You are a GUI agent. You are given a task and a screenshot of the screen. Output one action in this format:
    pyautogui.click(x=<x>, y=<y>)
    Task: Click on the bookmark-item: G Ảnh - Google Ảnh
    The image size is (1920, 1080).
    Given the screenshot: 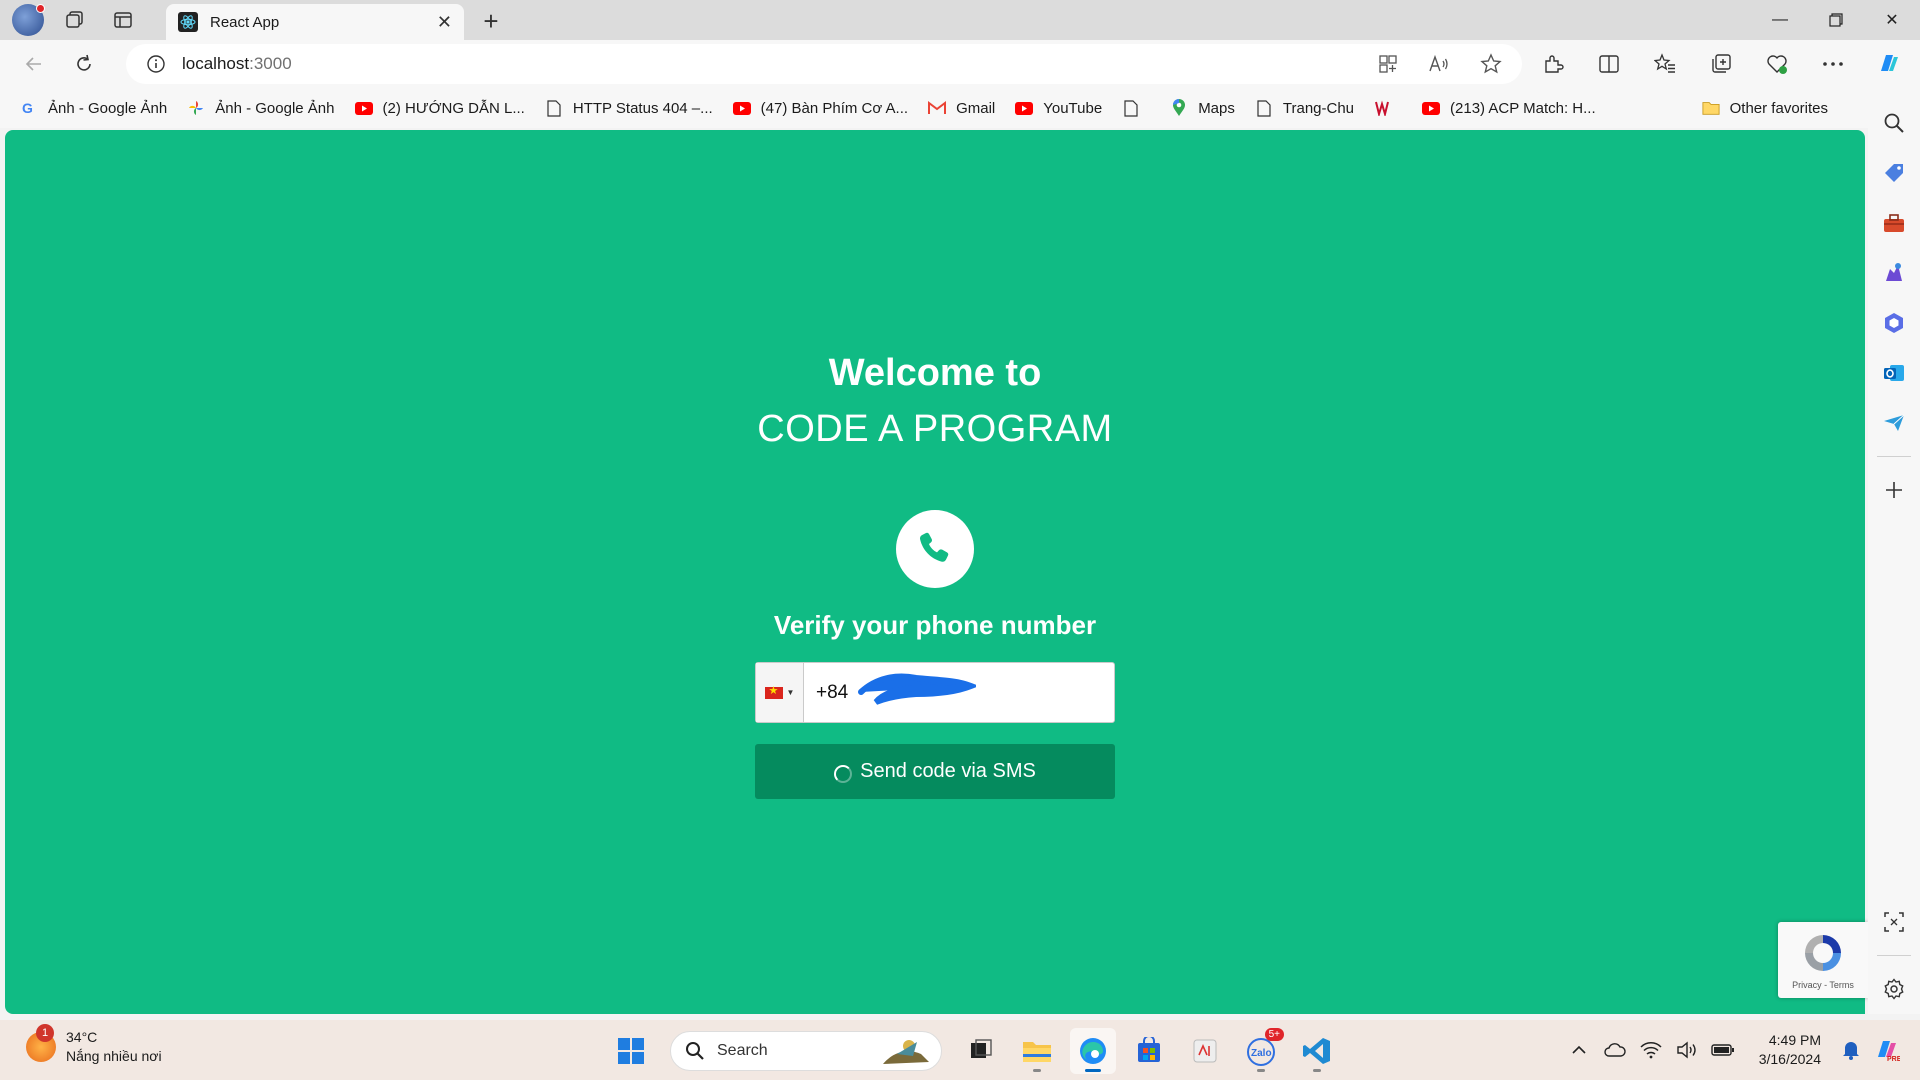 What is the action you would take?
    pyautogui.click(x=93, y=108)
    